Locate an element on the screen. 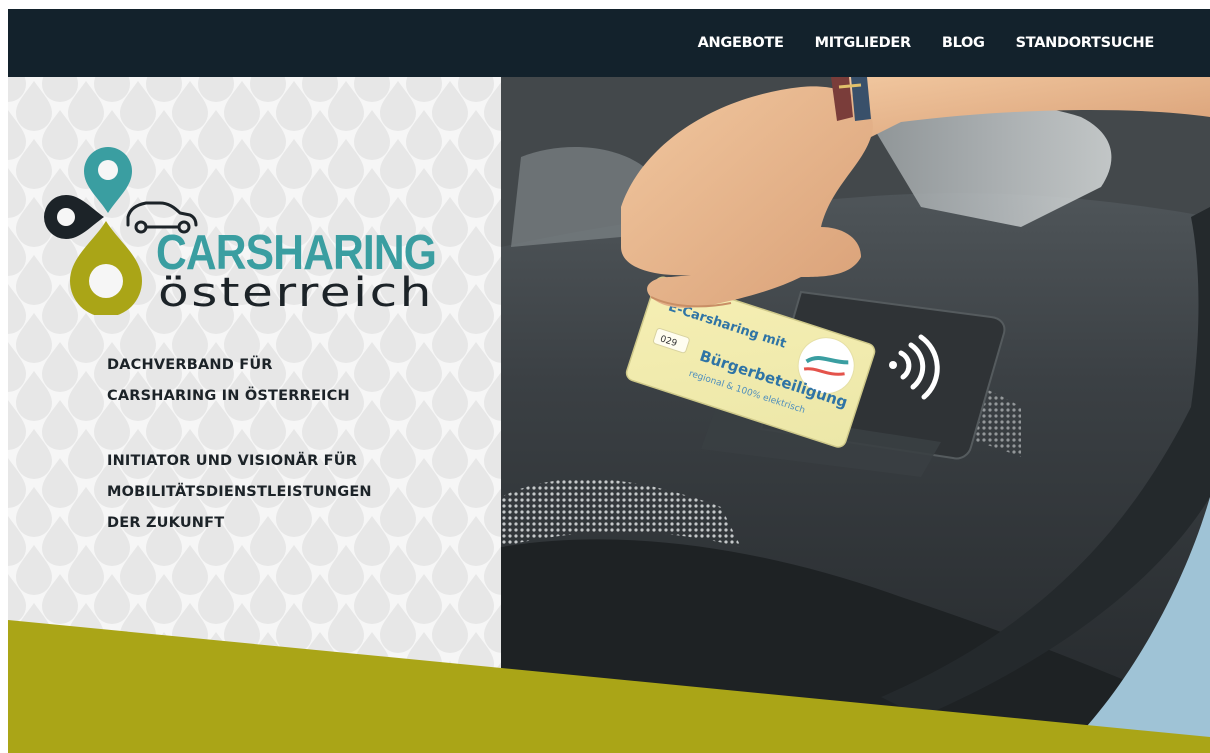 This screenshot has height=753, width=1210. tagline-line: MOBILITÄTSDIENSTLEISTUNGEN is located at coordinates (239, 492).